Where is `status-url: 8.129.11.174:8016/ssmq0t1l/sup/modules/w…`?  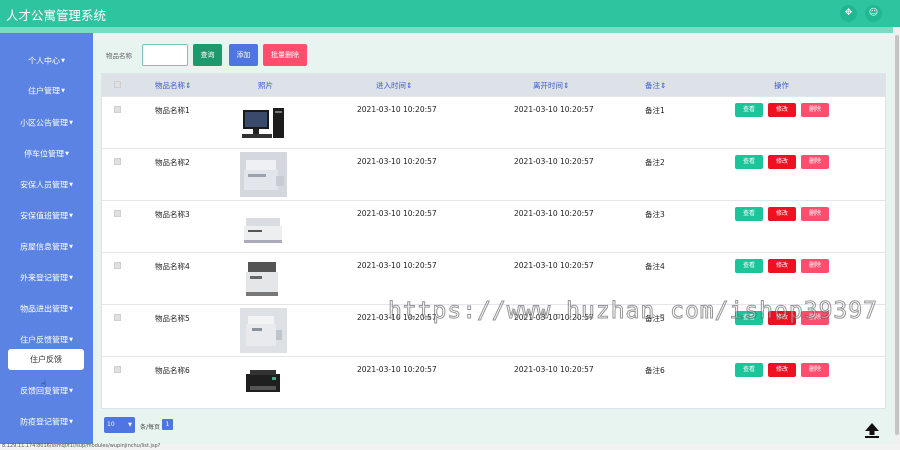
status-url: 8.129.11.174:8016/ssmq0t1l/sup/modules/w… is located at coordinates (81, 446).